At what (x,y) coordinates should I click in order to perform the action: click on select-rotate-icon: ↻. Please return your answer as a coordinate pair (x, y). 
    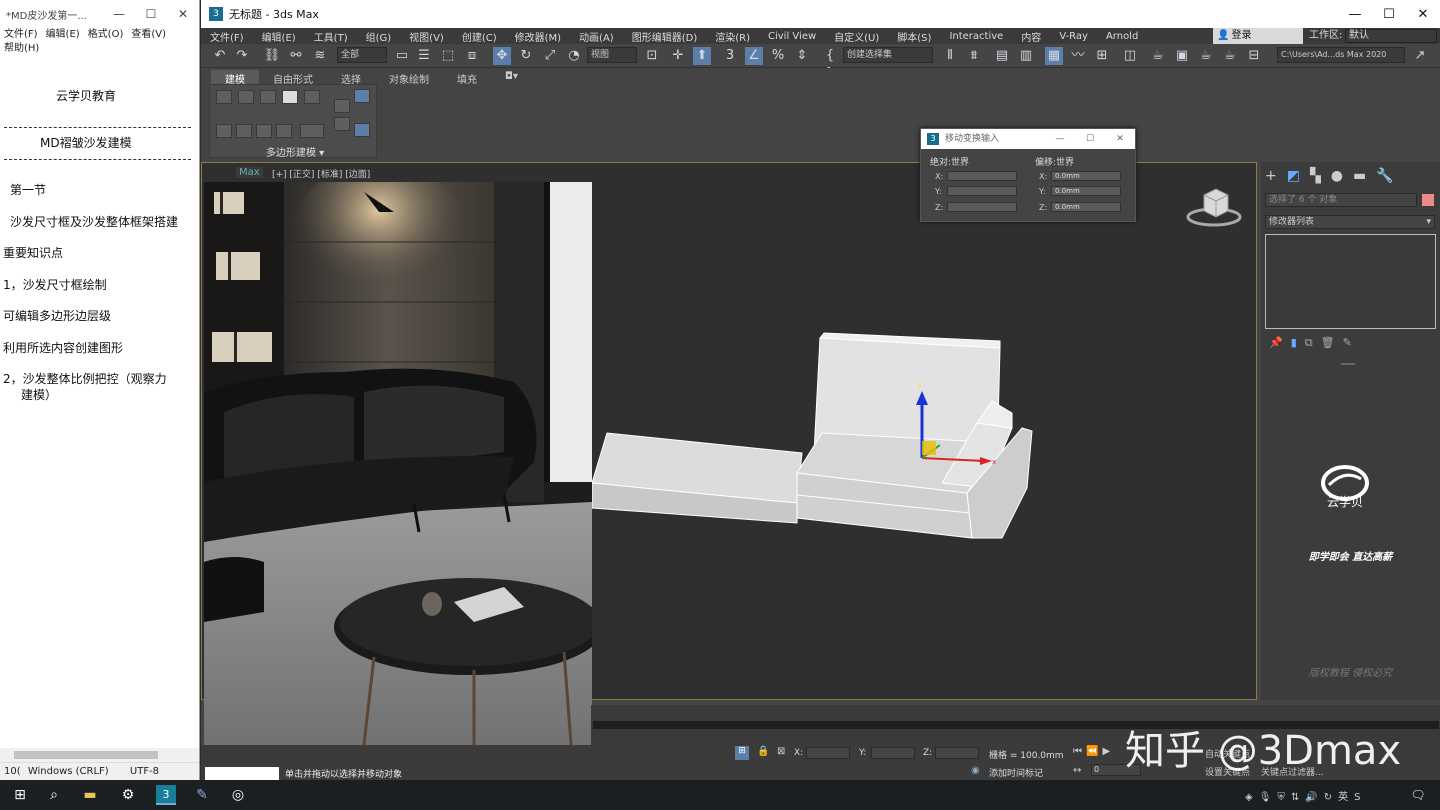
    Looking at the image, I should click on (526, 56).